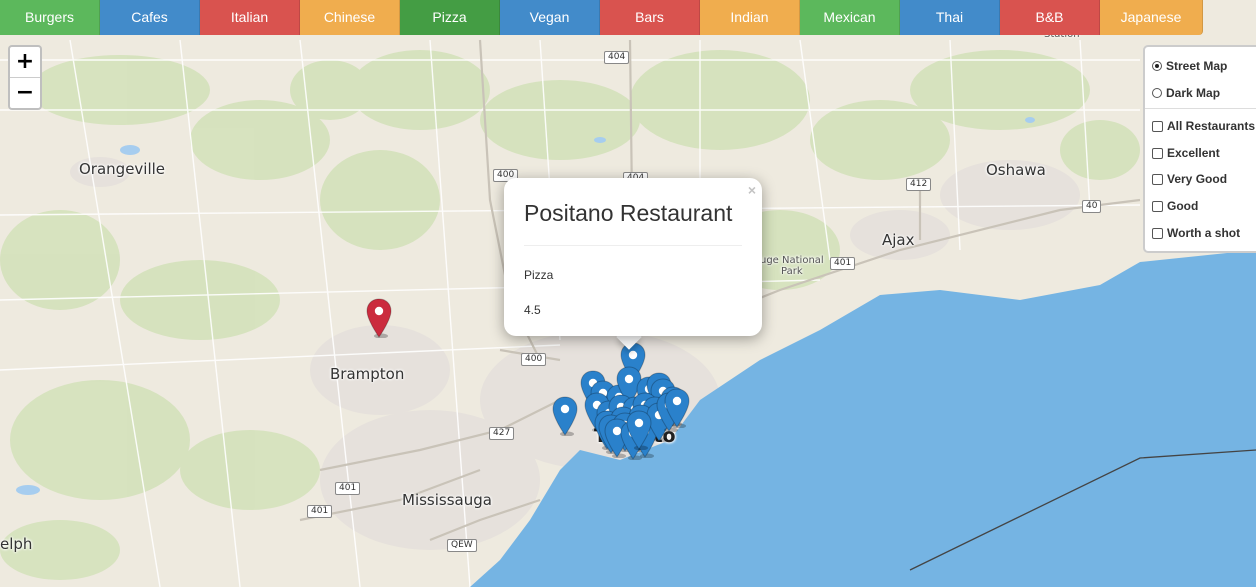 The width and height of the screenshot is (1256, 587). I want to click on user-location-marker, so click(379, 318).